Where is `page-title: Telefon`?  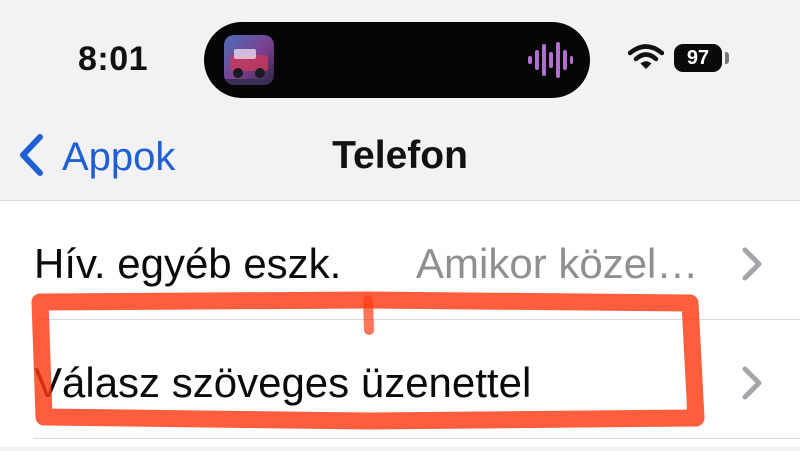
page-title: Telefon is located at coordinates (400, 155).